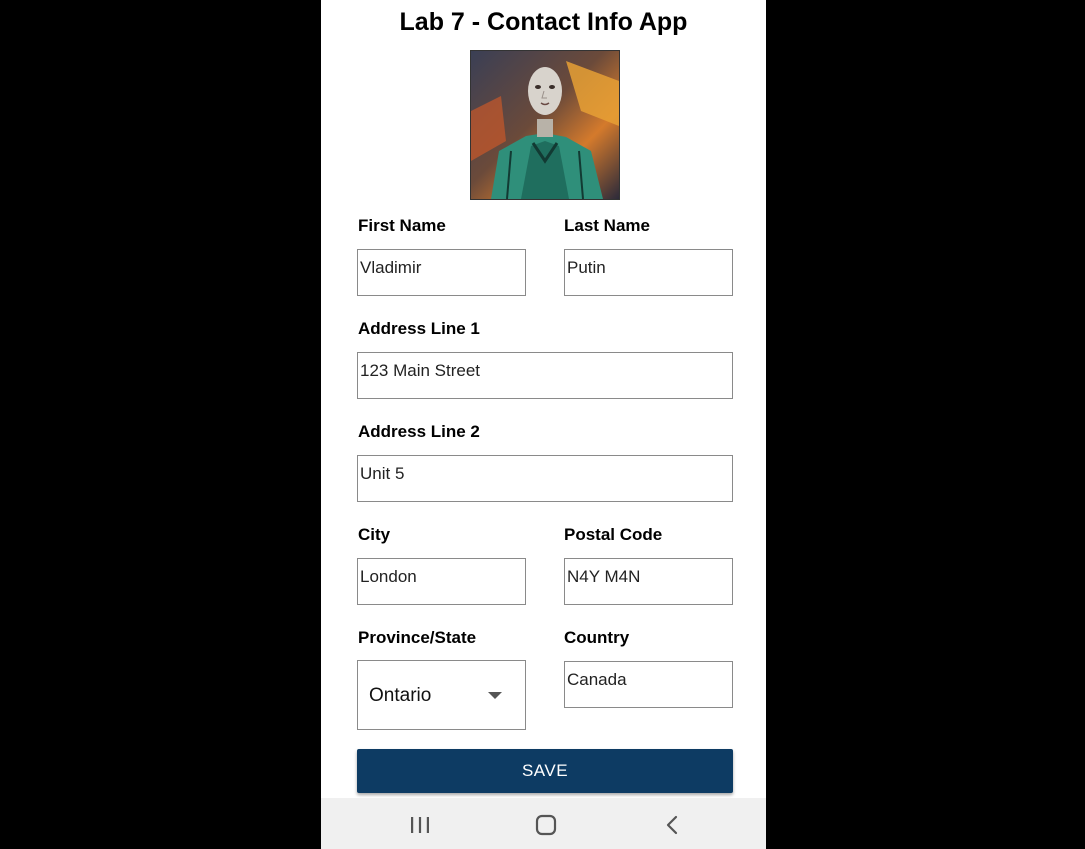  Describe the element at coordinates (374, 534) in the screenshot. I see `city-label: City` at that location.